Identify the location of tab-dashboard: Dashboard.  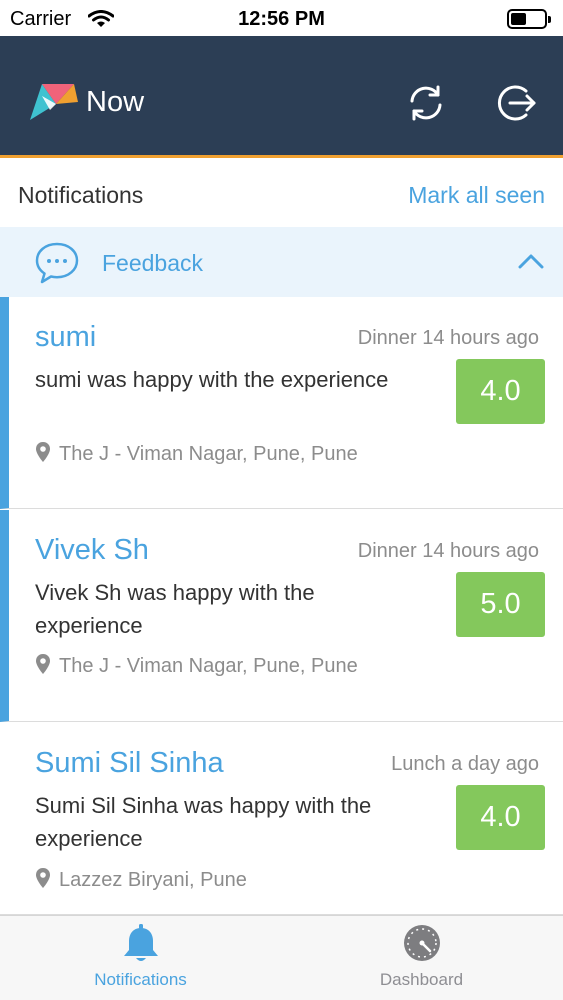
(421, 958).